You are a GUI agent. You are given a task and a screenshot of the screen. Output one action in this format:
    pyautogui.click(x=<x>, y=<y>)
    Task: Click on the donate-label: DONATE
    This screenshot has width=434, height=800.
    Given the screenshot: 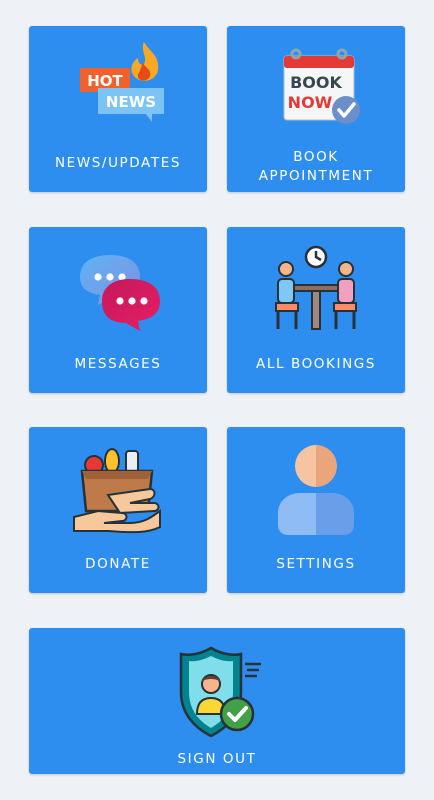 What is the action you would take?
    pyautogui.click(x=118, y=564)
    